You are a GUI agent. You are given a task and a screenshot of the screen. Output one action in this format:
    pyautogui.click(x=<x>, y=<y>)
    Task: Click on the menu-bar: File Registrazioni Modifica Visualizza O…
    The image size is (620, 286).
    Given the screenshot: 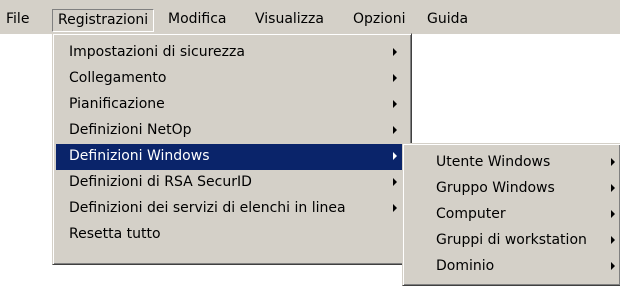 What is the action you would take?
    pyautogui.click(x=310, y=18)
    